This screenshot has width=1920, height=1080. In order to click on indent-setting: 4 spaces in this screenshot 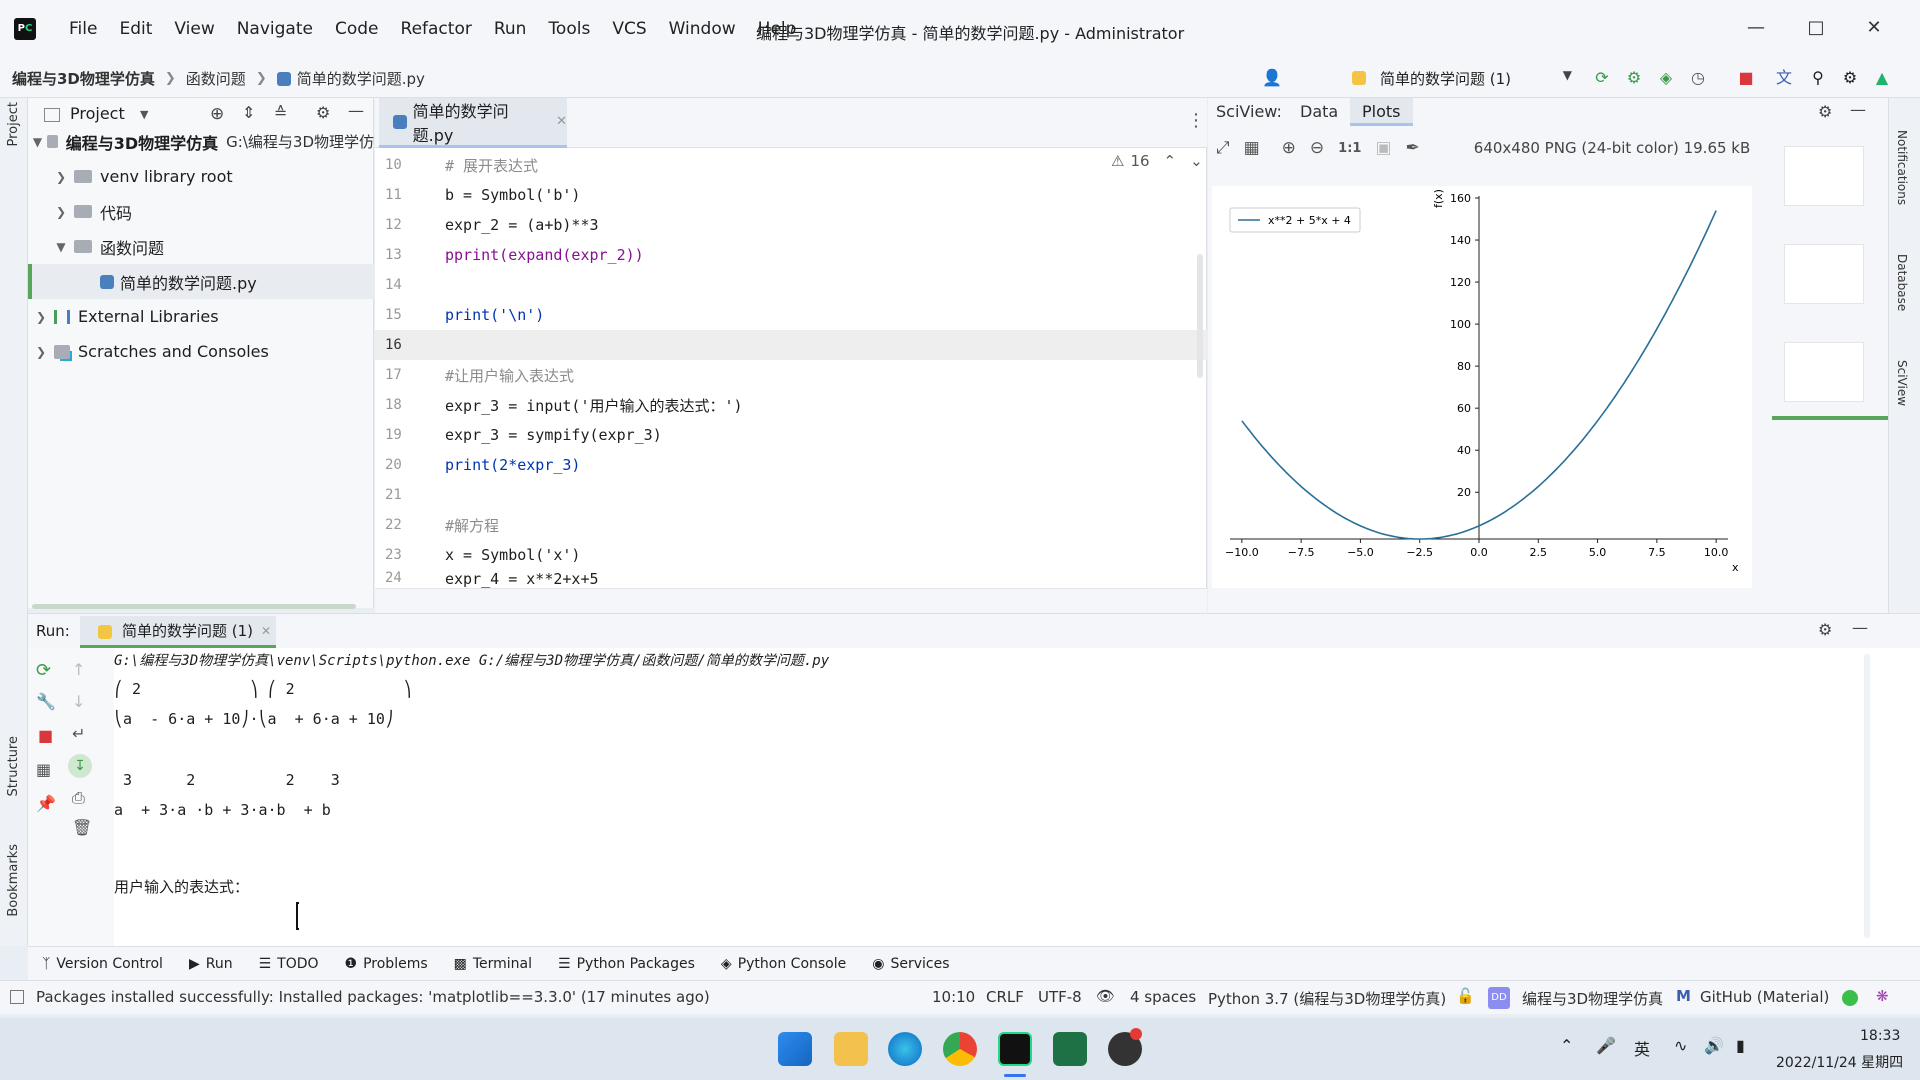, I will do `click(1163, 997)`.